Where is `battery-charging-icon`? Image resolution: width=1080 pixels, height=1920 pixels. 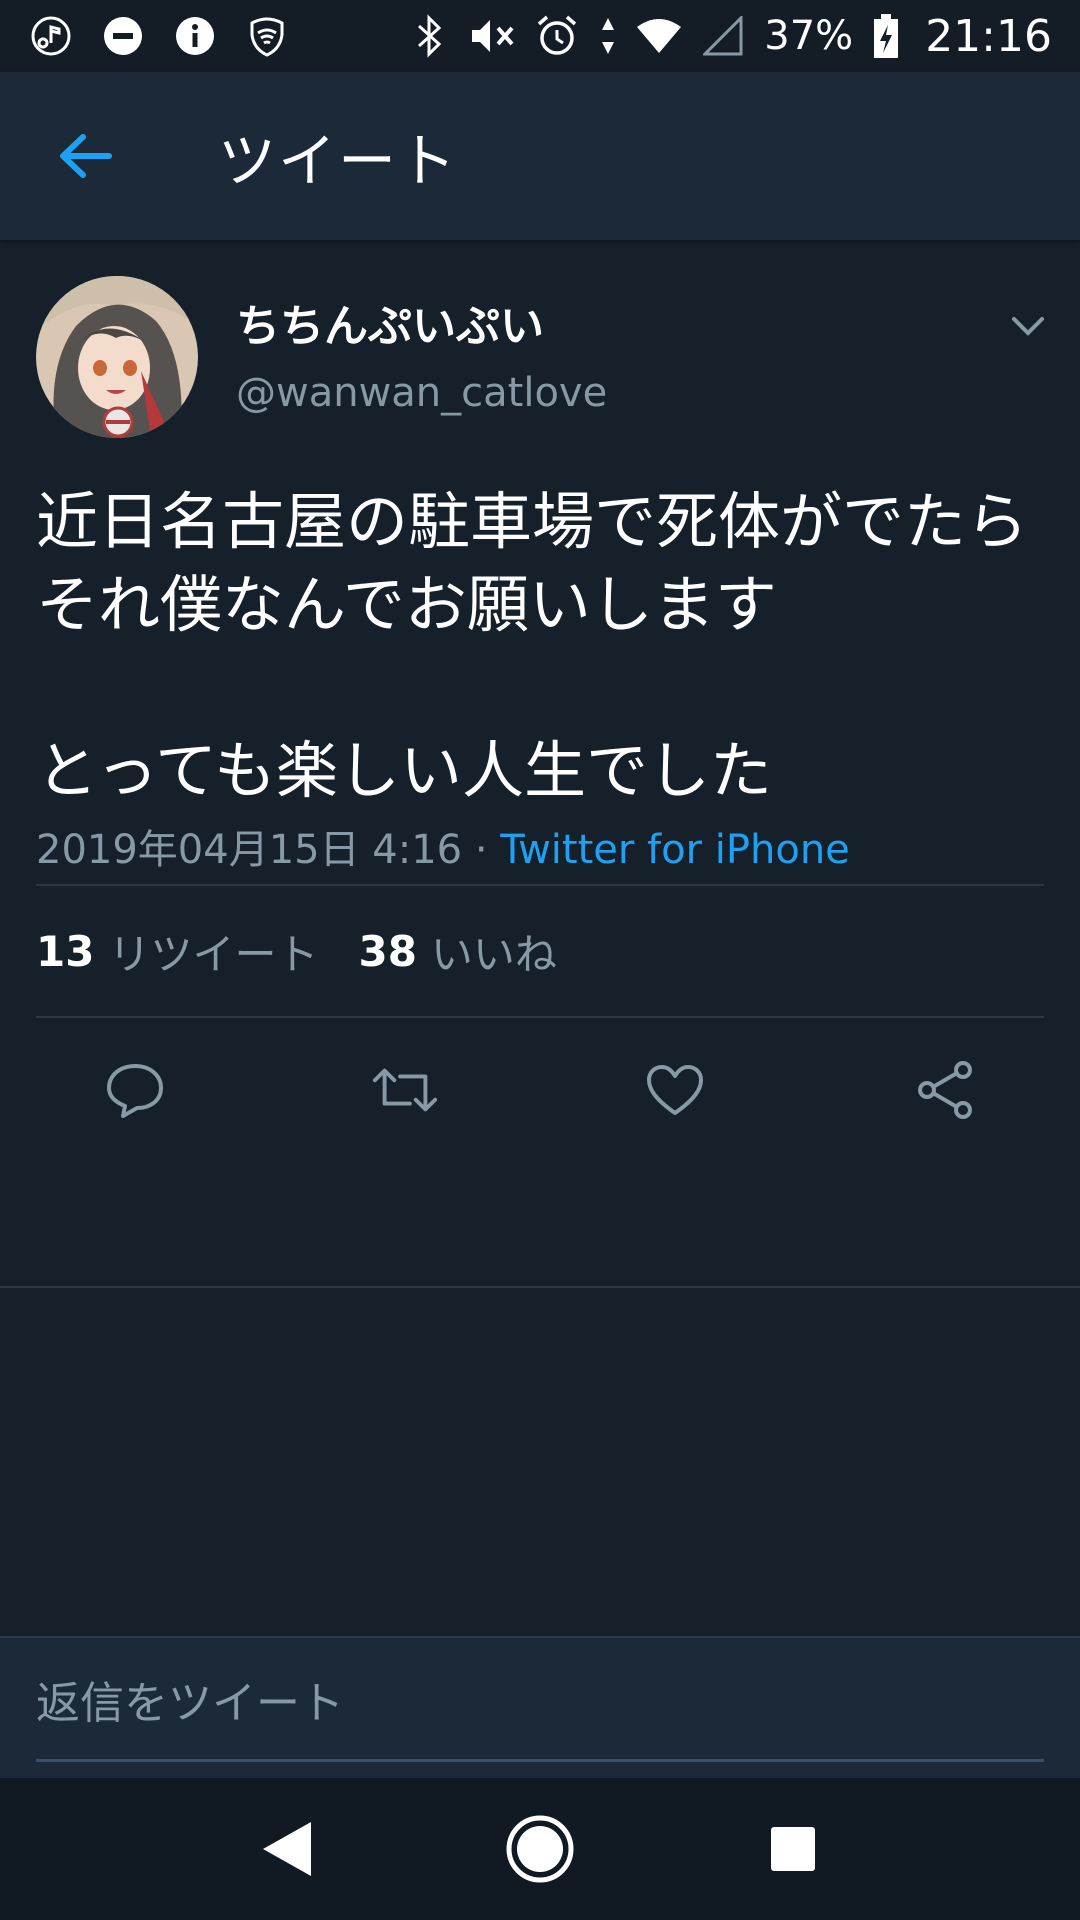
battery-charging-icon is located at coordinates (886, 36).